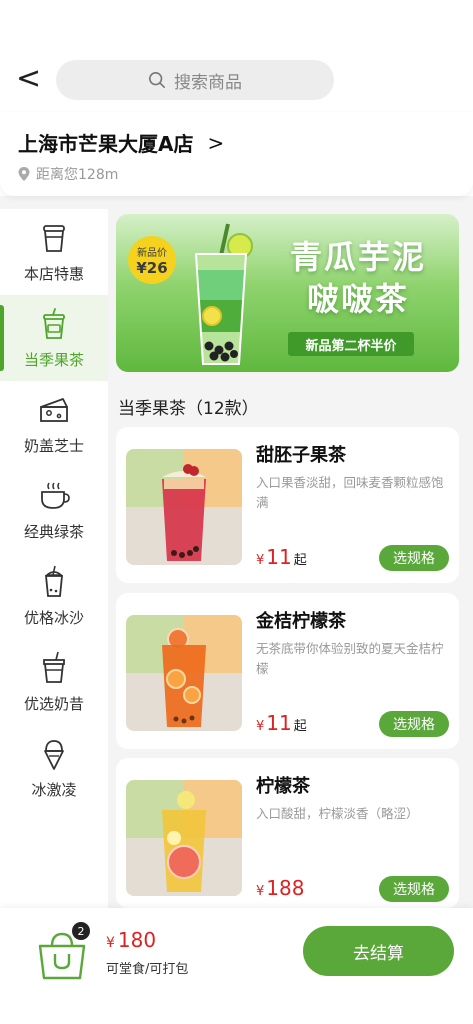  I want to click on sidebar-item-cheese-foam: 奶盖芝士, so click(54, 424).